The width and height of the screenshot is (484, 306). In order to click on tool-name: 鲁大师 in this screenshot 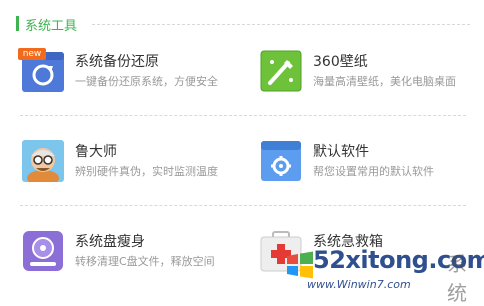, I will do `click(96, 152)`.